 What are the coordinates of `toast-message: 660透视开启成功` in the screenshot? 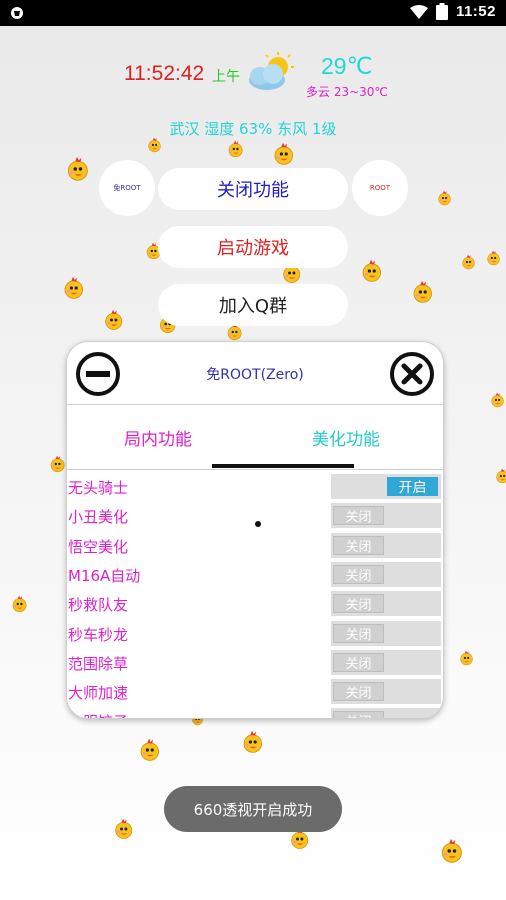 It's located at (253, 809).